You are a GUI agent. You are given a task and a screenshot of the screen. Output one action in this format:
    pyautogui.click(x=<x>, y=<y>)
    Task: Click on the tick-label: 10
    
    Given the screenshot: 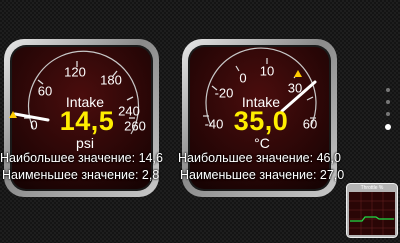 What is the action you would take?
    pyautogui.click(x=267, y=71)
    